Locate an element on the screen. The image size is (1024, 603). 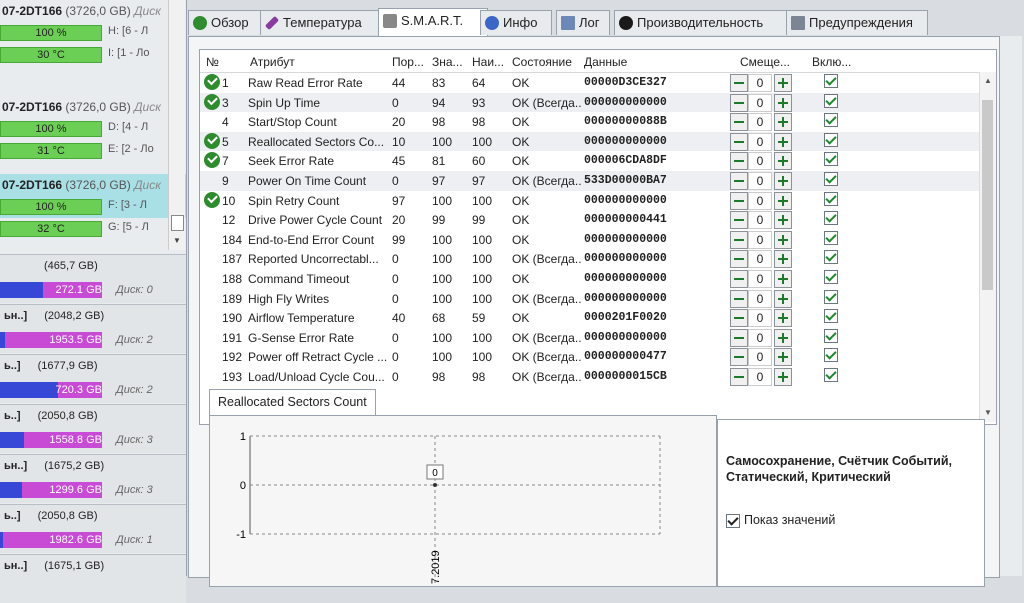
volume-item: (465,7 GB) 272.1 GB Диск: 0 is located at coordinates (93, 278).